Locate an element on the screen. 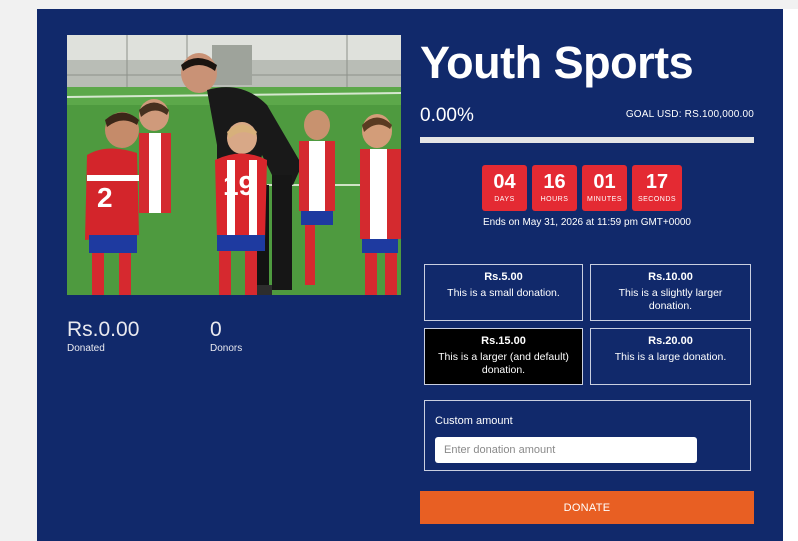  countdown-seconds-value: 17 is located at coordinates (657, 182).